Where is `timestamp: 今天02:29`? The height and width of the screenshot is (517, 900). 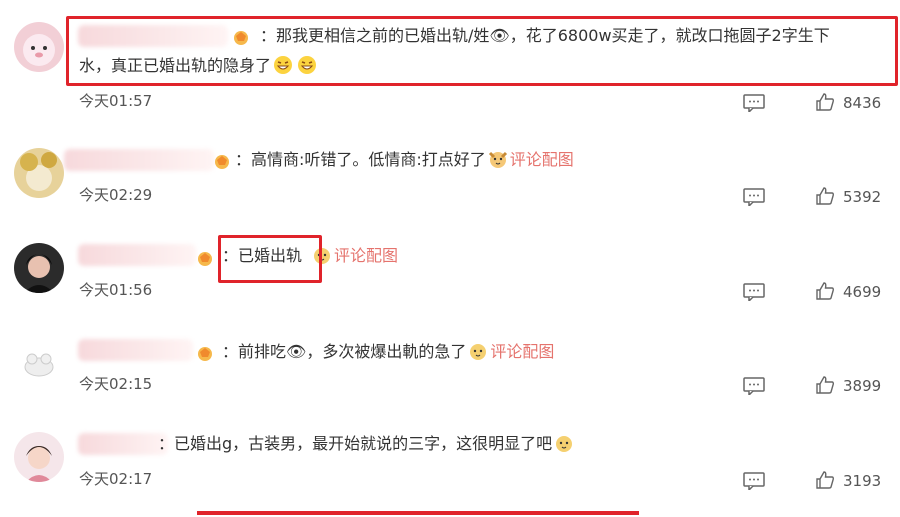
timestamp: 今天02:29 is located at coordinates (116, 195).